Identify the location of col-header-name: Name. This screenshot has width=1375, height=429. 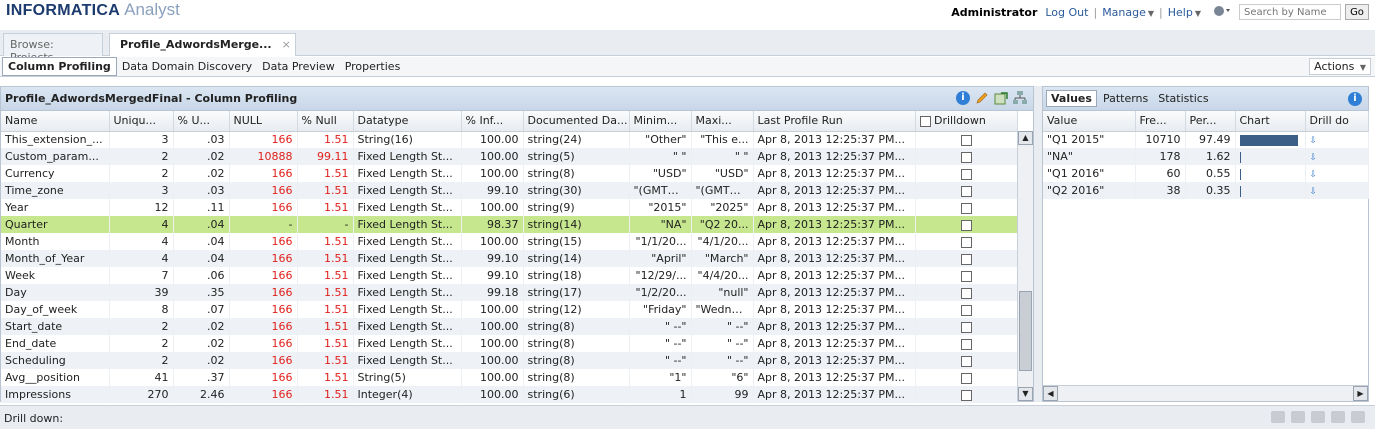
(55, 121).